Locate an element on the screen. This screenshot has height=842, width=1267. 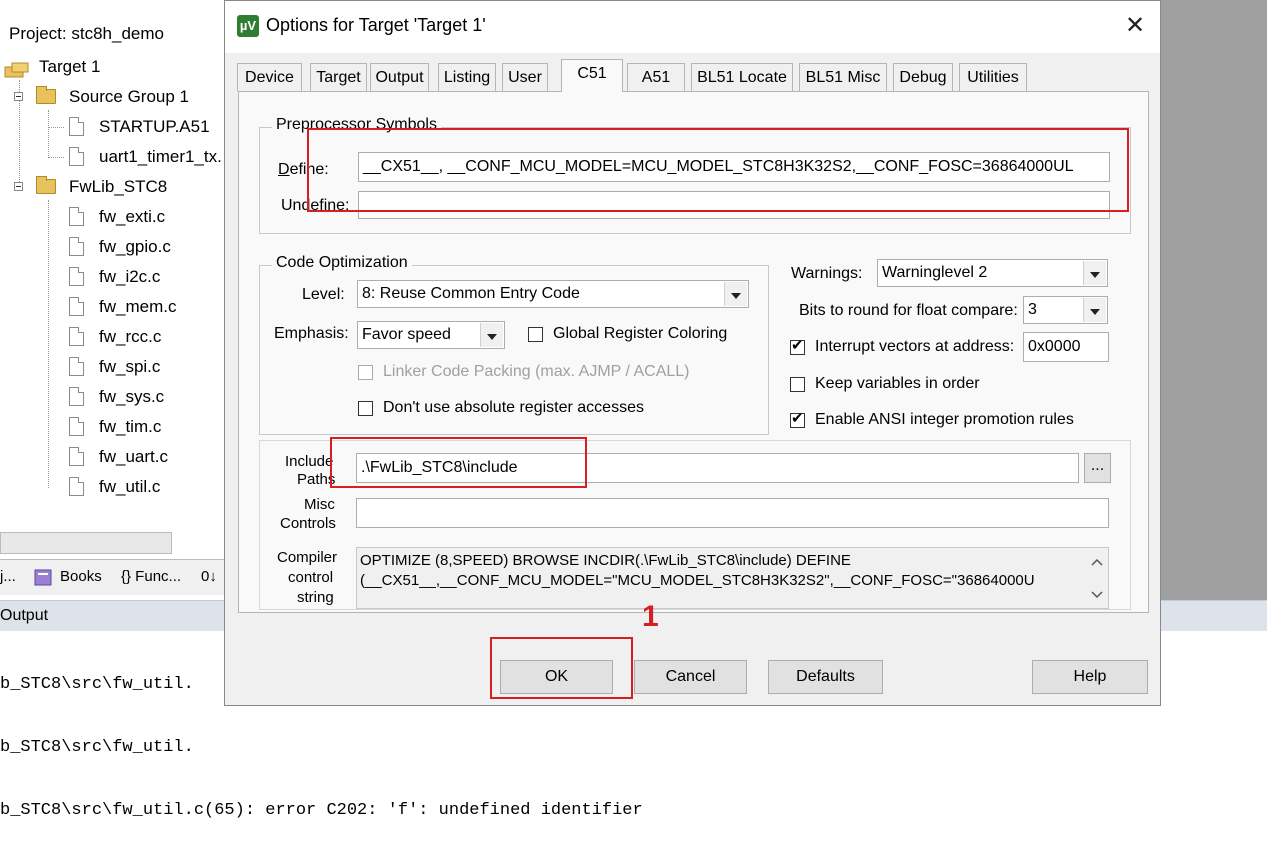
tab-books: Books is located at coordinates (81, 576).